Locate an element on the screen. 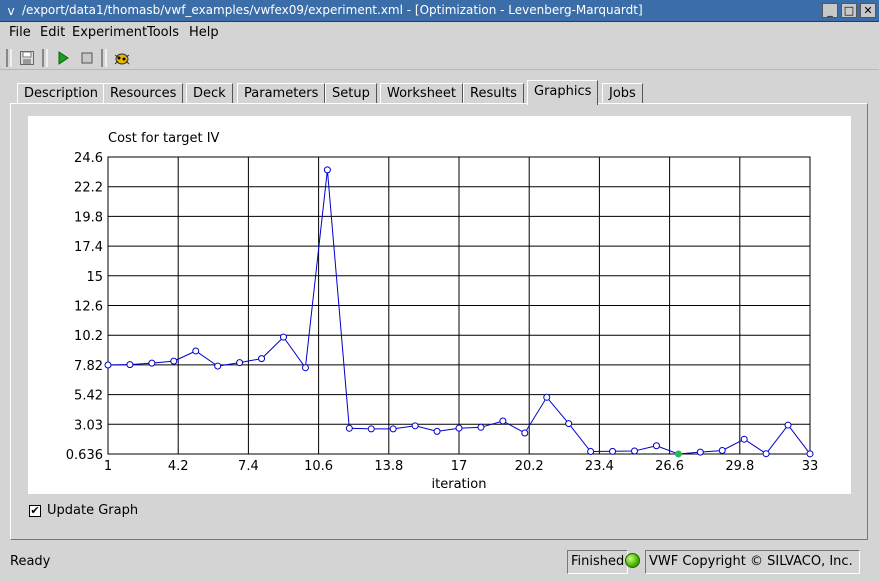 This screenshot has height=582, width=879. menu-experiment: Experiment is located at coordinates (109, 32).